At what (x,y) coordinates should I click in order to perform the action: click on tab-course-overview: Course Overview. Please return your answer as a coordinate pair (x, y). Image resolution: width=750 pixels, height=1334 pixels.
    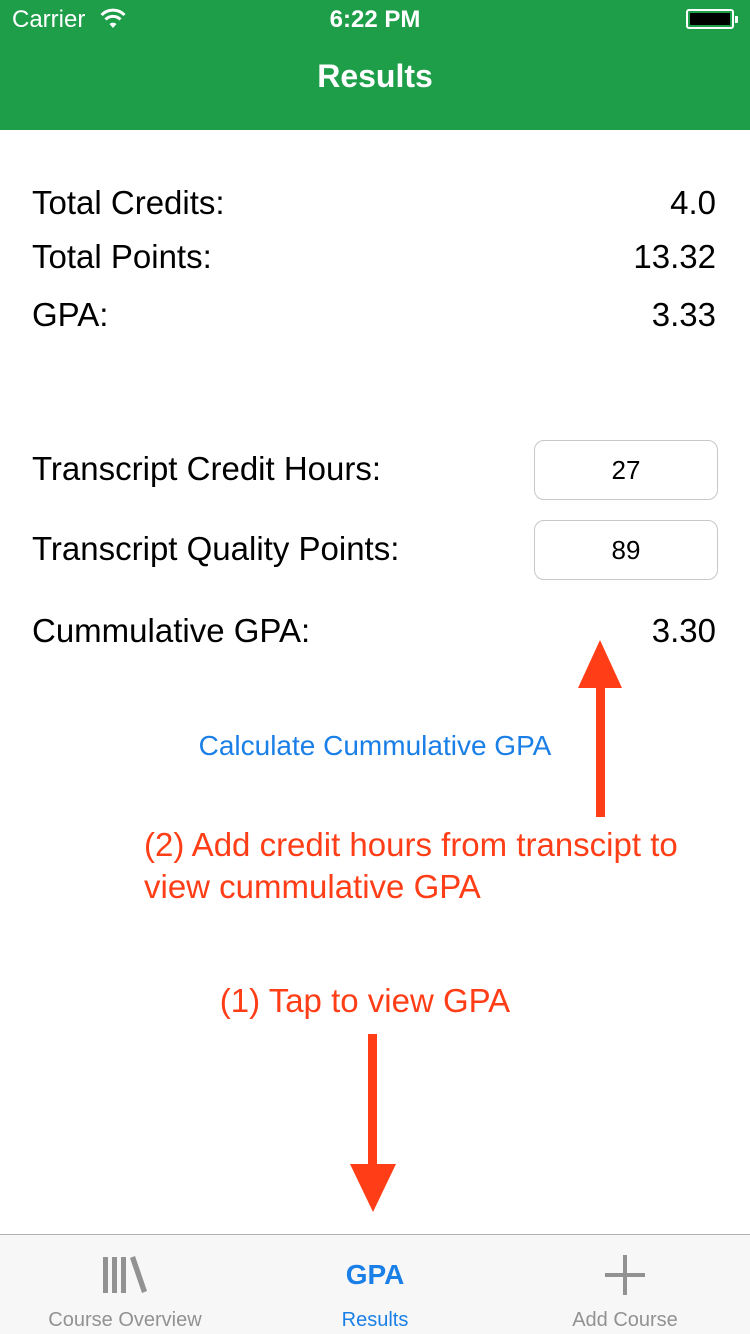
    Looking at the image, I should click on (125, 1284).